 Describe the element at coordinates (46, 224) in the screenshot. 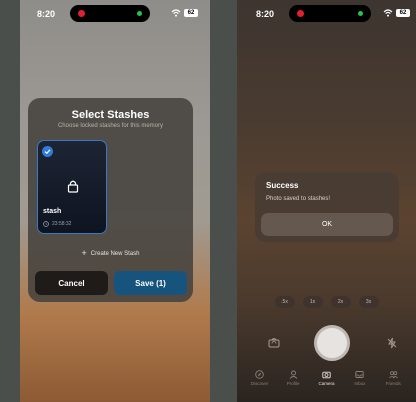

I see `clock-icon` at that location.